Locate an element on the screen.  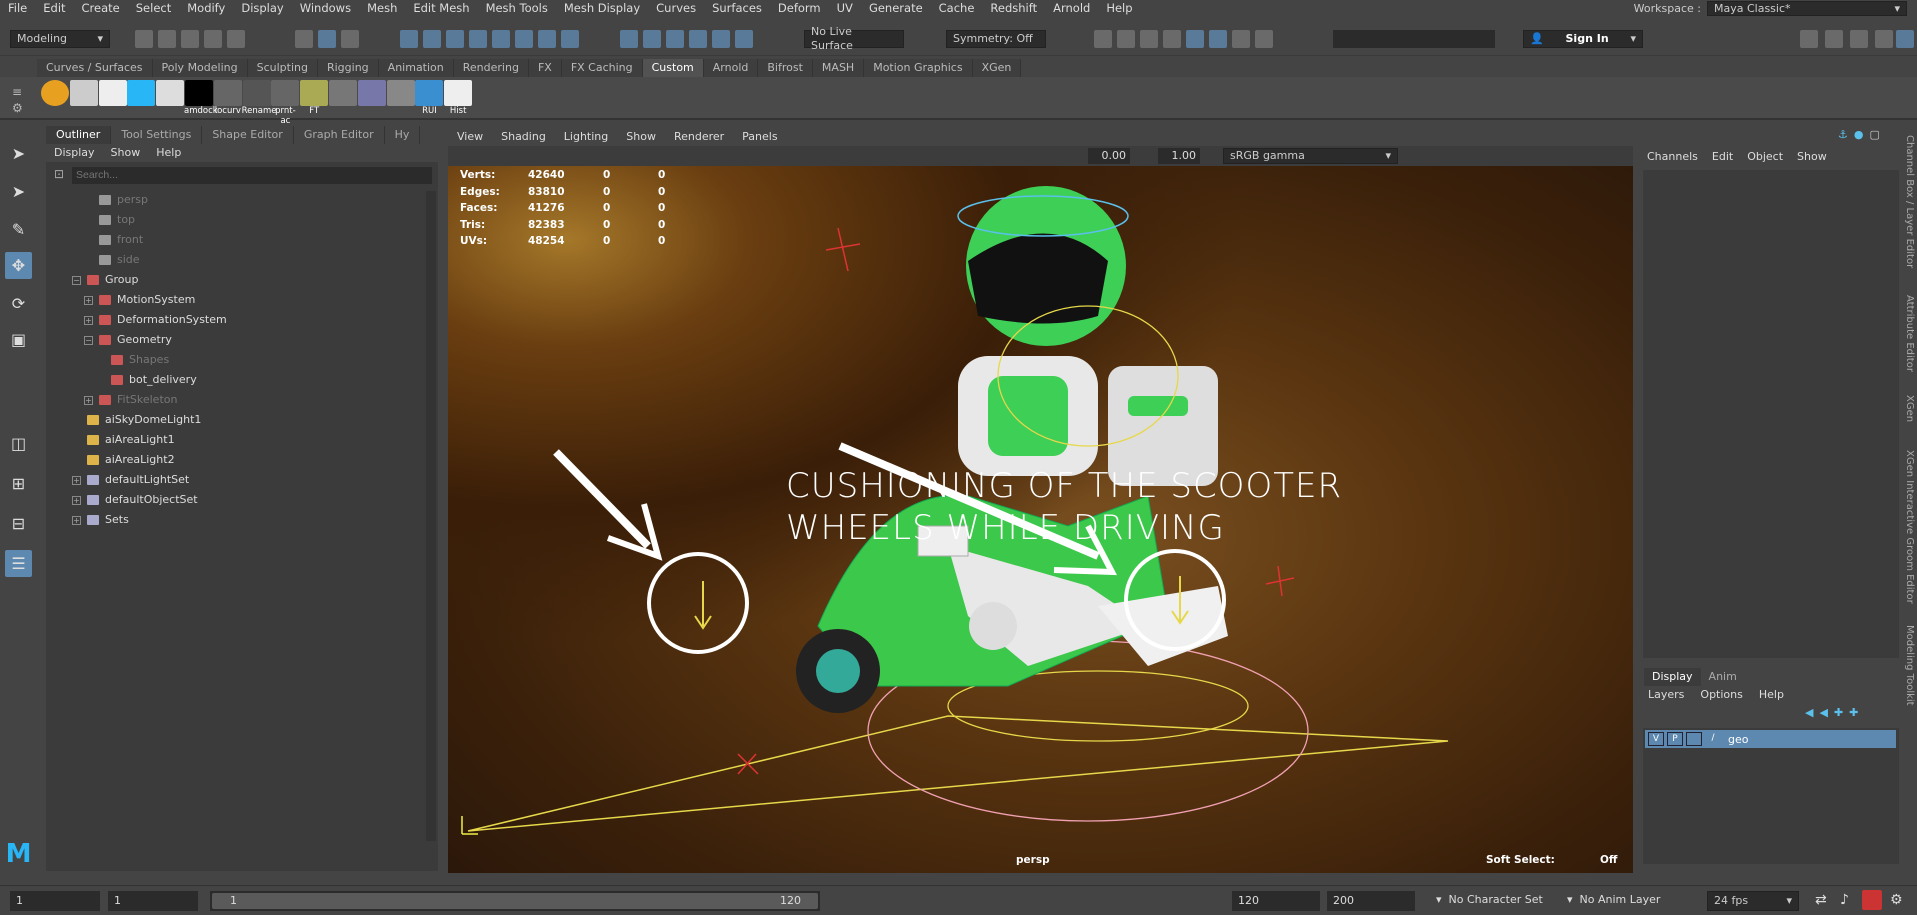
auto-key-icon is located at coordinates (1872, 900).